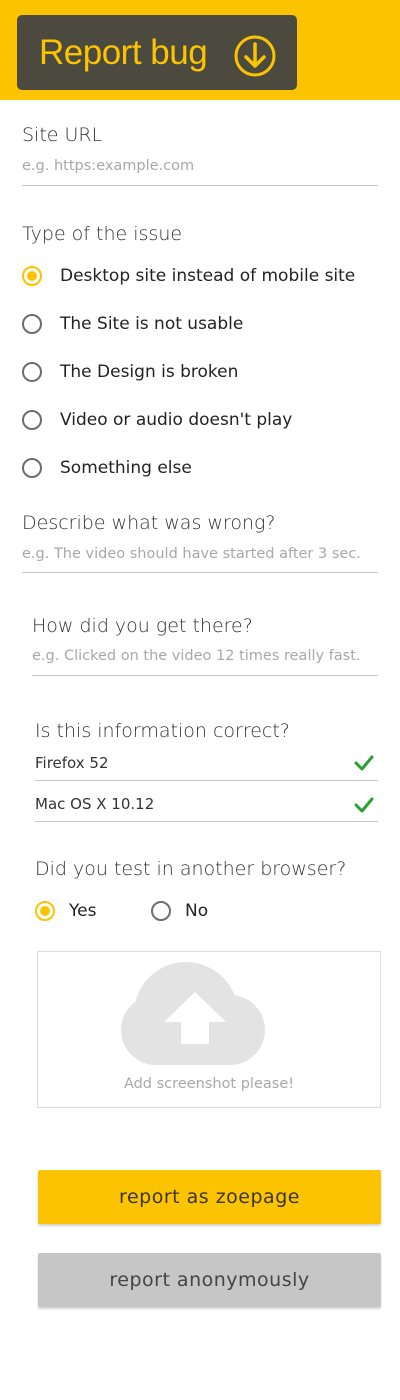 The image size is (400, 1400). I want to click on issue-option-label: Desktop site instead of mobile site, so click(208, 276).